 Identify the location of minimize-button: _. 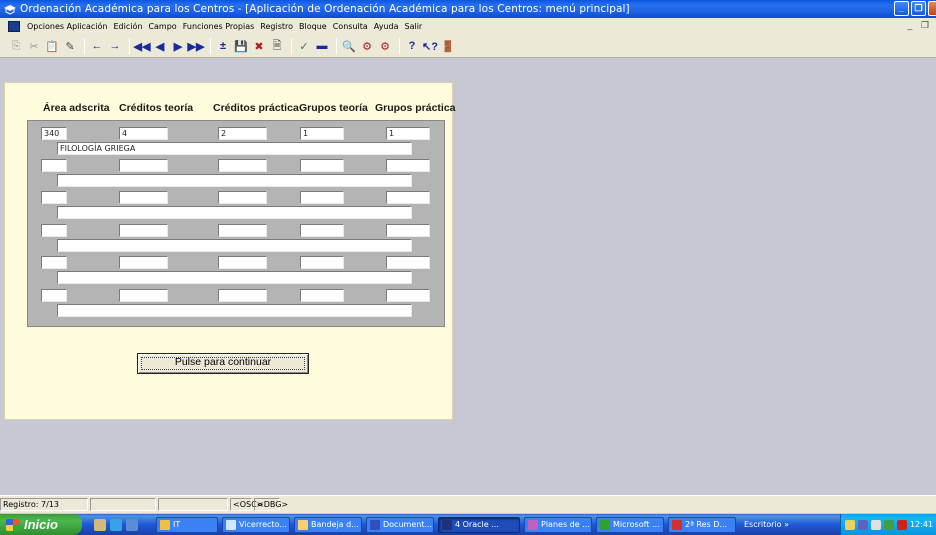
(901, 8).